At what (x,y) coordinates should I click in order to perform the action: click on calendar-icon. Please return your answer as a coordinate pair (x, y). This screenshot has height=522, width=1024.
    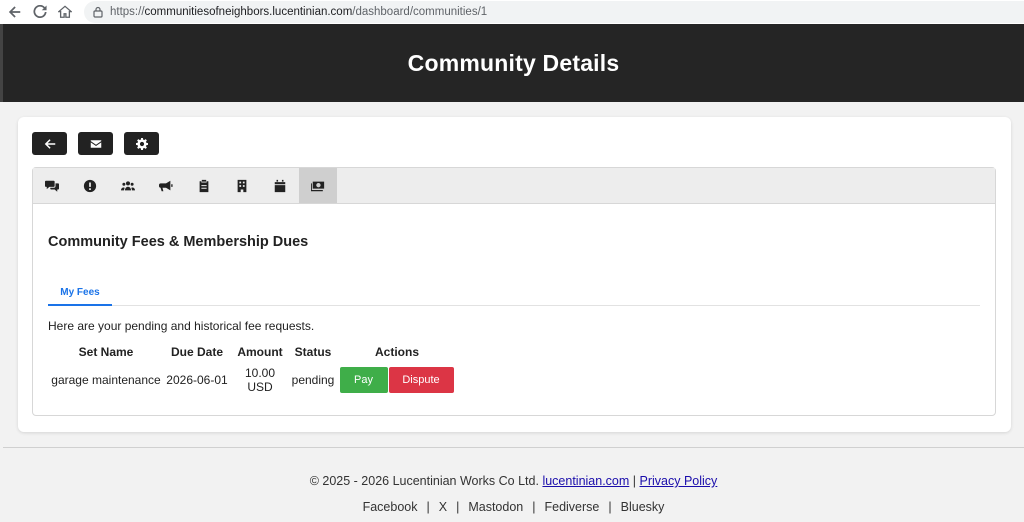
    Looking at the image, I should click on (280, 185).